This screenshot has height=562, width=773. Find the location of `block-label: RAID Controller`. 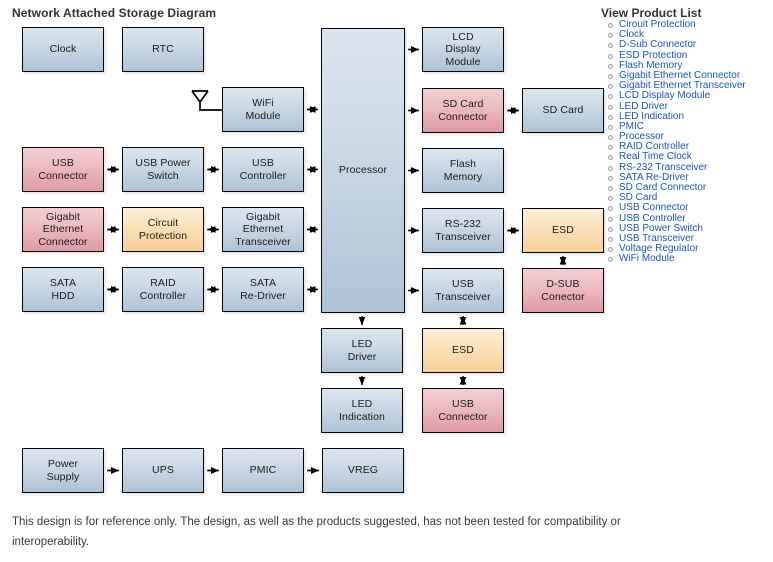

block-label: RAID Controller is located at coordinates (163, 289).